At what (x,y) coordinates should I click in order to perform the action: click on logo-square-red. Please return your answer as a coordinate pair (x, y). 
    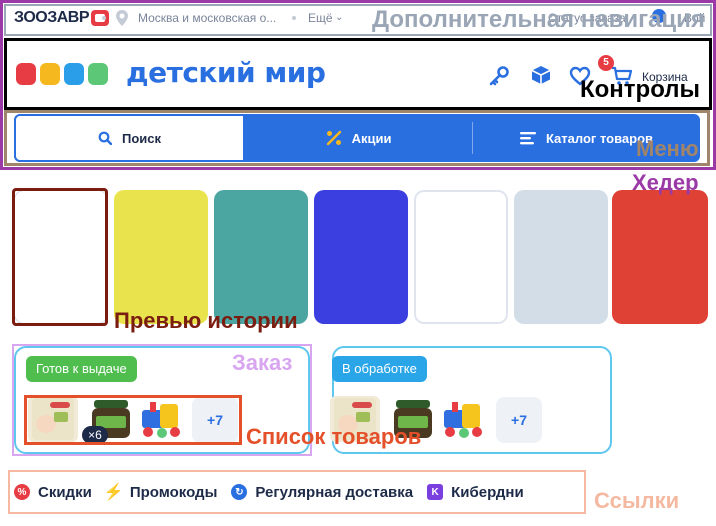
    Looking at the image, I should click on (26, 74).